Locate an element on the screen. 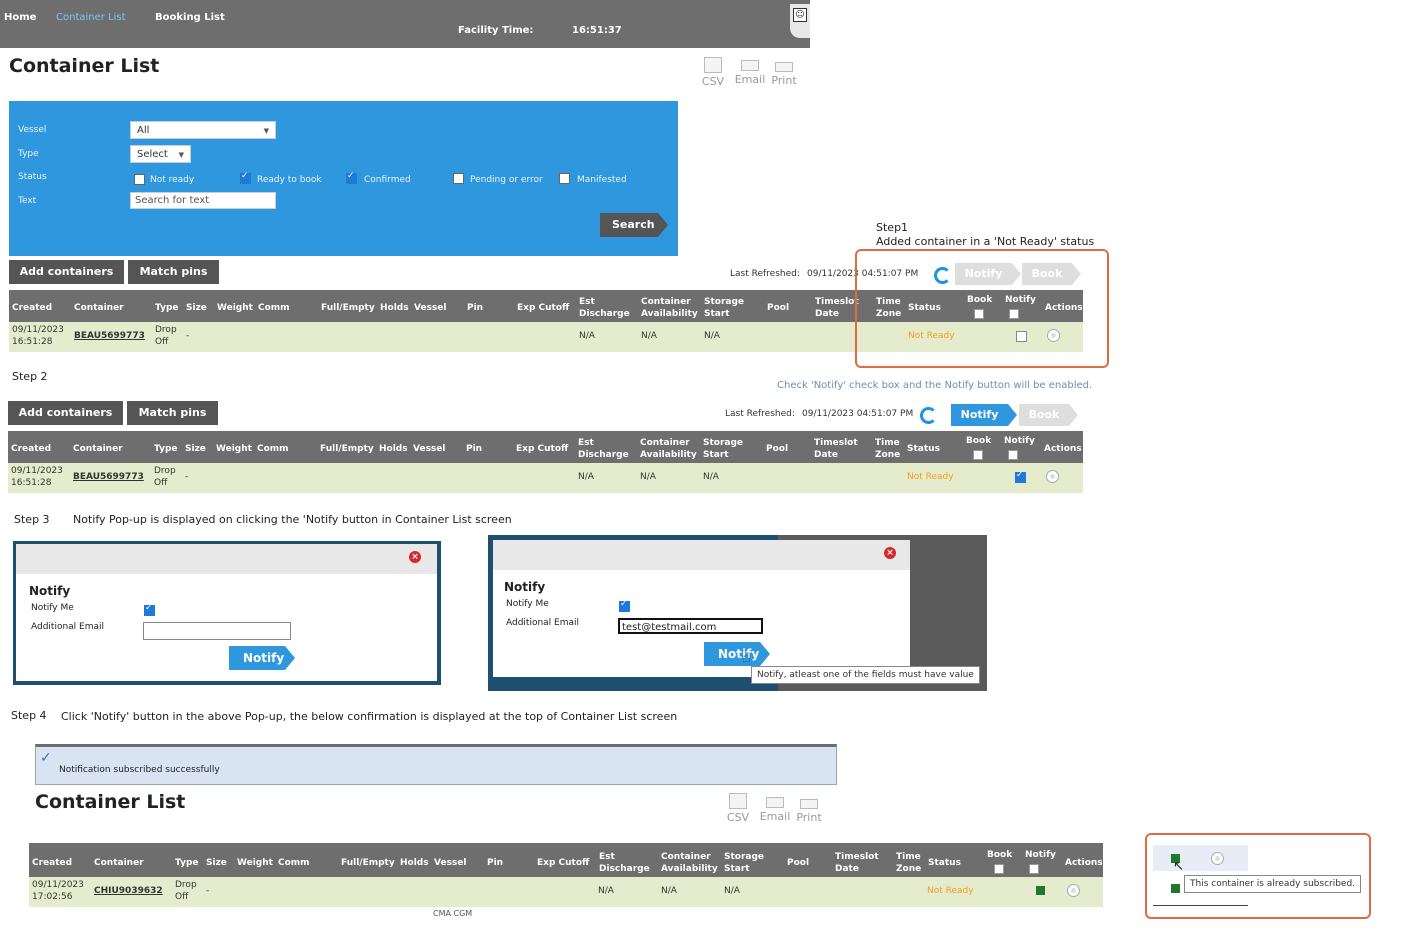  notify-button: Notify is located at coordinates (984, 415).